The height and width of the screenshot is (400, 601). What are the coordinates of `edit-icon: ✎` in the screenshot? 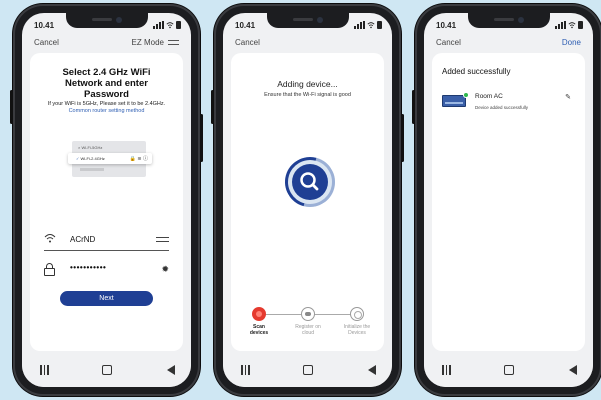 It's located at (568, 97).